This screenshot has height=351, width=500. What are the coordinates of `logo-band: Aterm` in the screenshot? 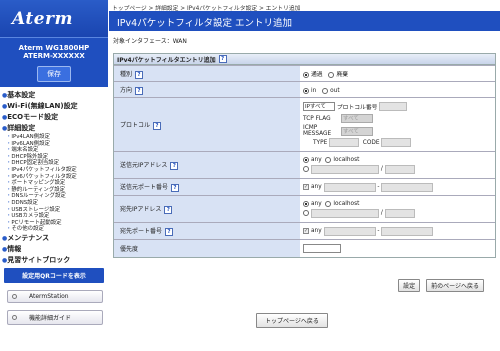 It's located at (54, 18).